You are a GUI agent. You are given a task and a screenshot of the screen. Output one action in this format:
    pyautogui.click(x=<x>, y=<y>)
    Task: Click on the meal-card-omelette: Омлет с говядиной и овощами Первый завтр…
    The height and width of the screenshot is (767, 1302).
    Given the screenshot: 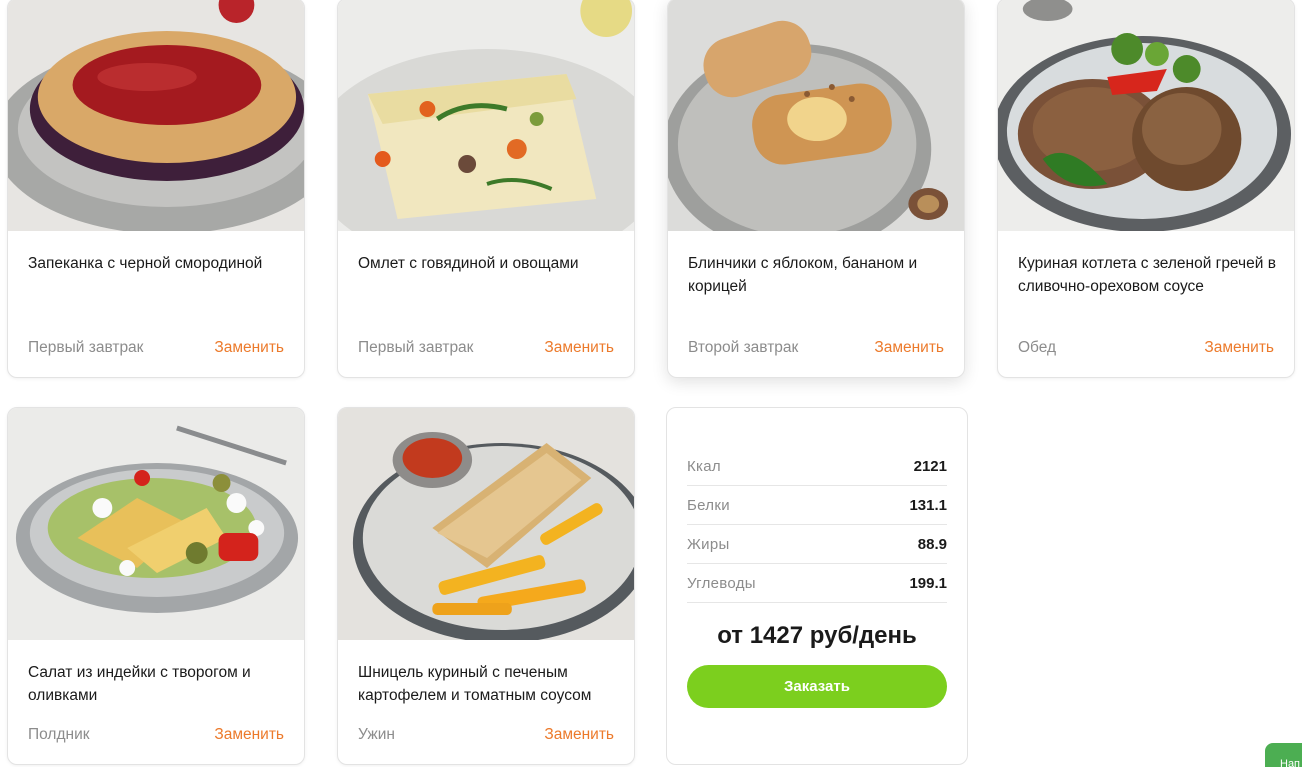 What is the action you would take?
    pyautogui.click(x=486, y=189)
    